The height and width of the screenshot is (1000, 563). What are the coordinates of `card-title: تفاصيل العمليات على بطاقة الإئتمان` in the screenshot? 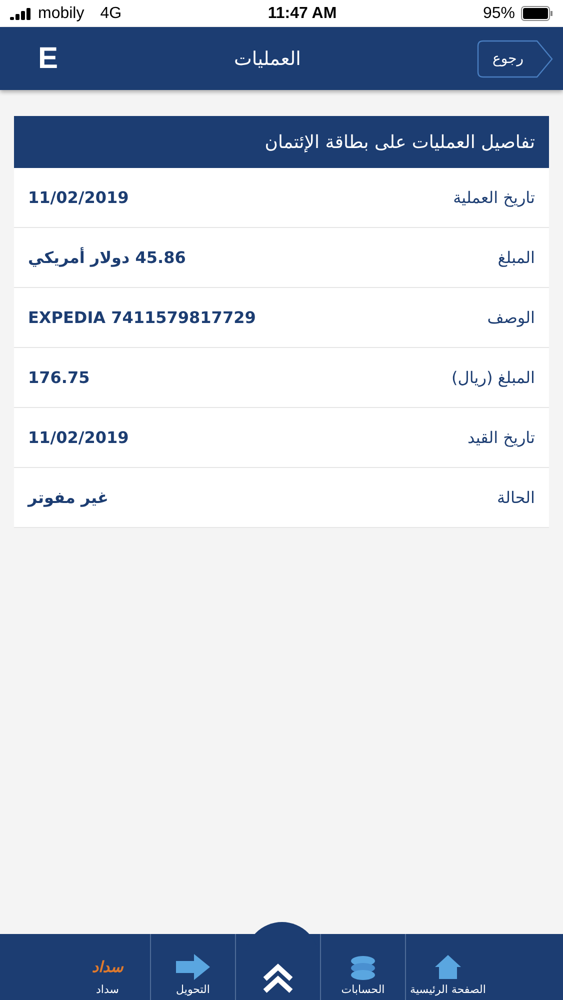 It's located at (281, 142).